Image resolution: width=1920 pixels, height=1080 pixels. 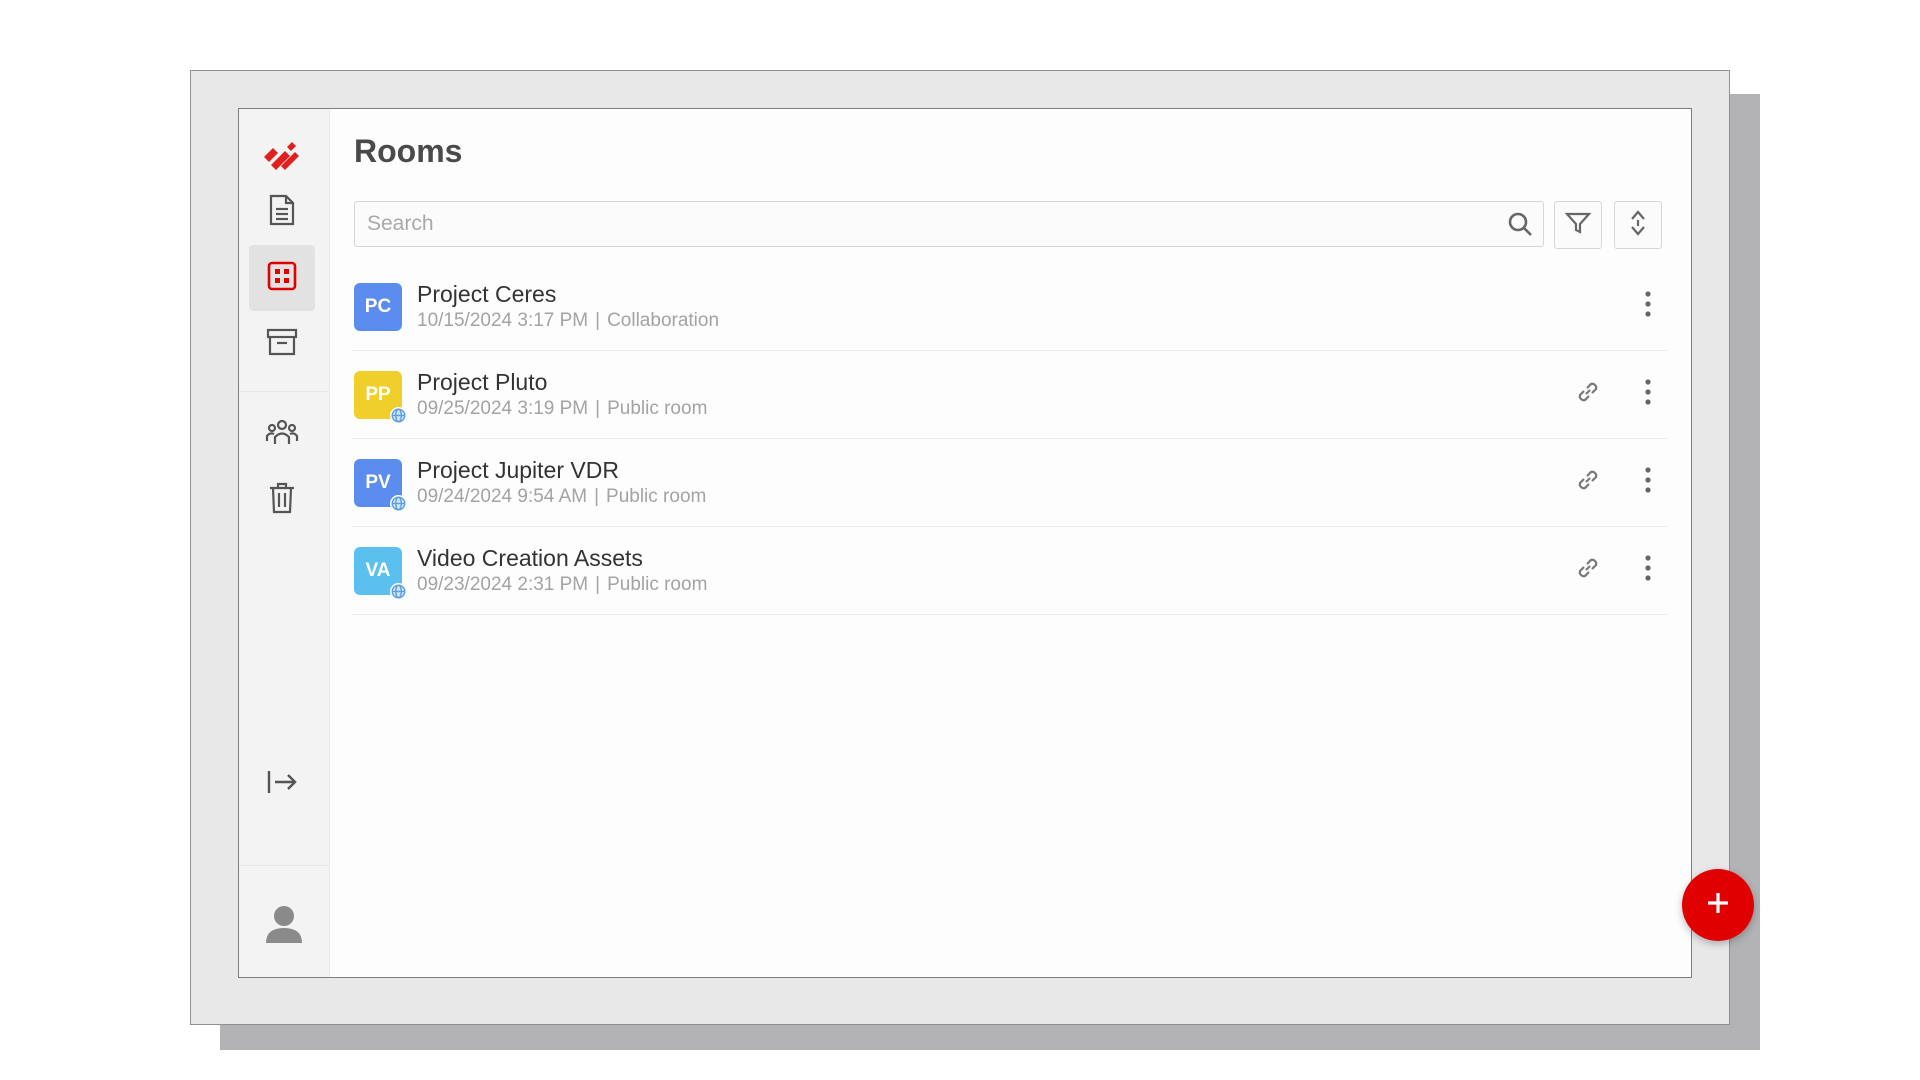 I want to click on room-initials: VA, so click(x=378, y=570).